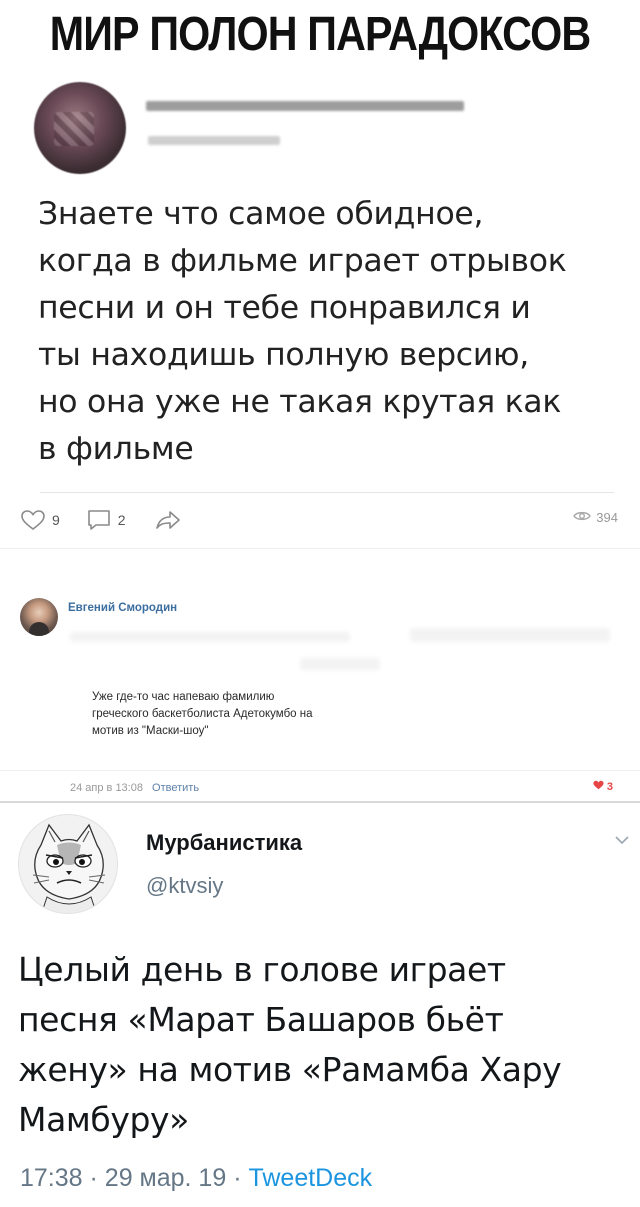 This screenshot has height=1207, width=640. What do you see at coordinates (261, 1019) in the screenshot?
I see `tweet-text-line: песня «Марат Башаров бьёт` at bounding box center [261, 1019].